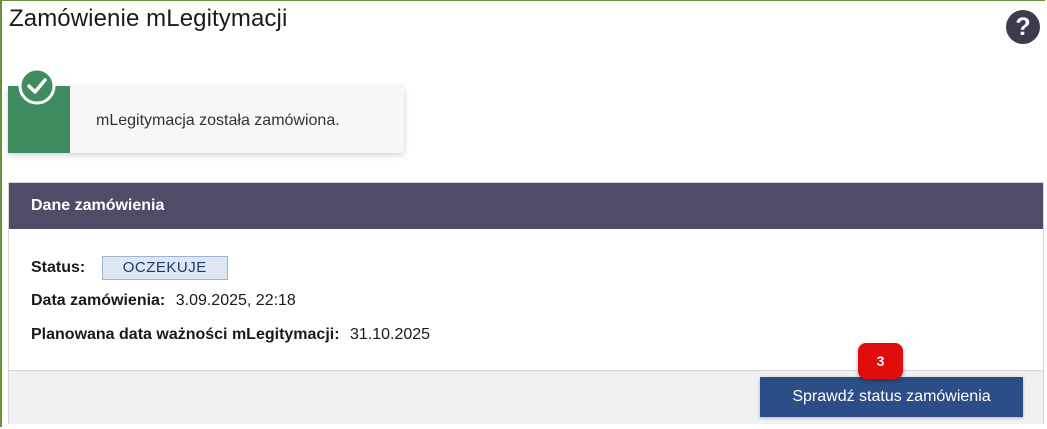 This screenshot has height=429, width=1047. I want to click on order-date-row: Data zamówienia: 3.09.2025, 22:18, so click(163, 301).